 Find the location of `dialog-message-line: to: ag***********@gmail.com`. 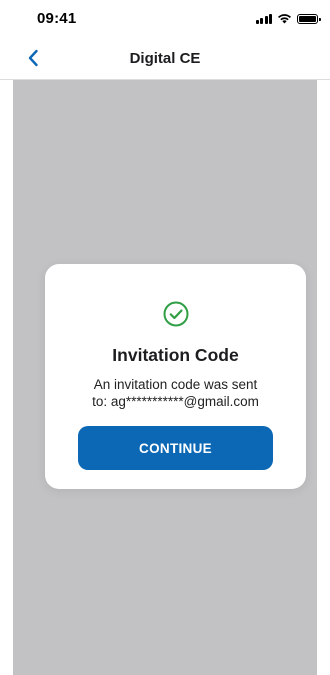

dialog-message-line: to: ag***********@gmail.com is located at coordinates (175, 401).